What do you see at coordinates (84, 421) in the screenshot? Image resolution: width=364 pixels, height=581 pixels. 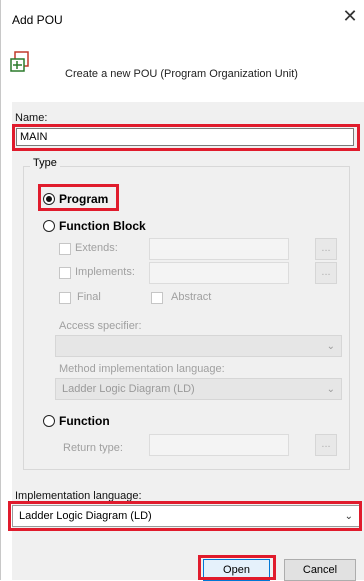 I see `function-label: Function` at bounding box center [84, 421].